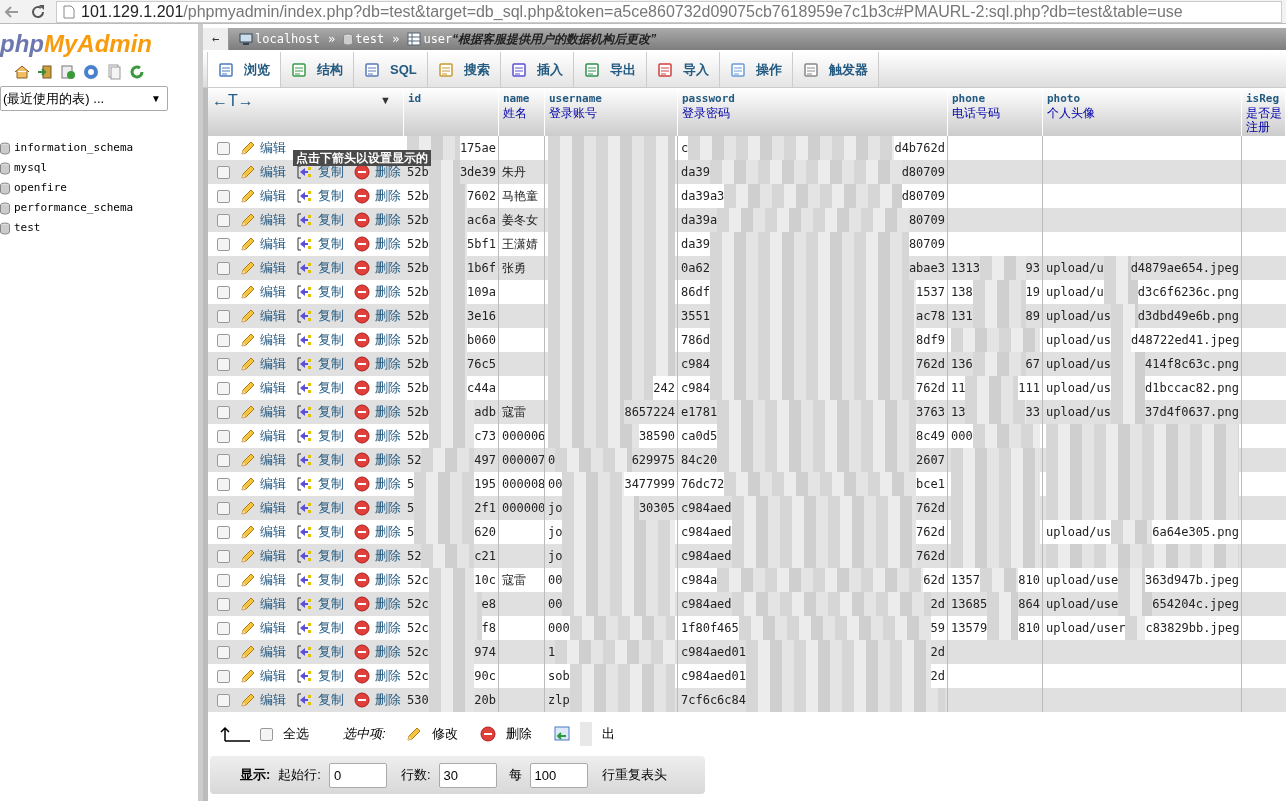 This screenshot has width=1286, height=801. What do you see at coordinates (233, 101) in the screenshot?
I see `column-resize-label: ←T→` at bounding box center [233, 101].